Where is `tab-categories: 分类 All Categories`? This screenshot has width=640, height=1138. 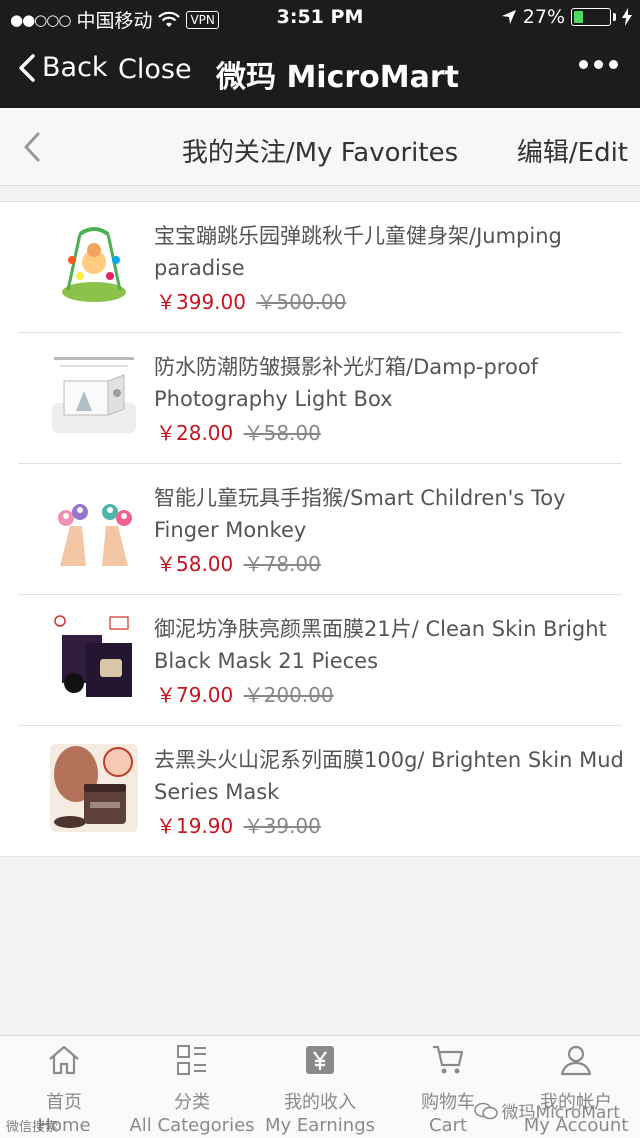
tab-categories: 分类 All Categories is located at coordinates (192, 1087).